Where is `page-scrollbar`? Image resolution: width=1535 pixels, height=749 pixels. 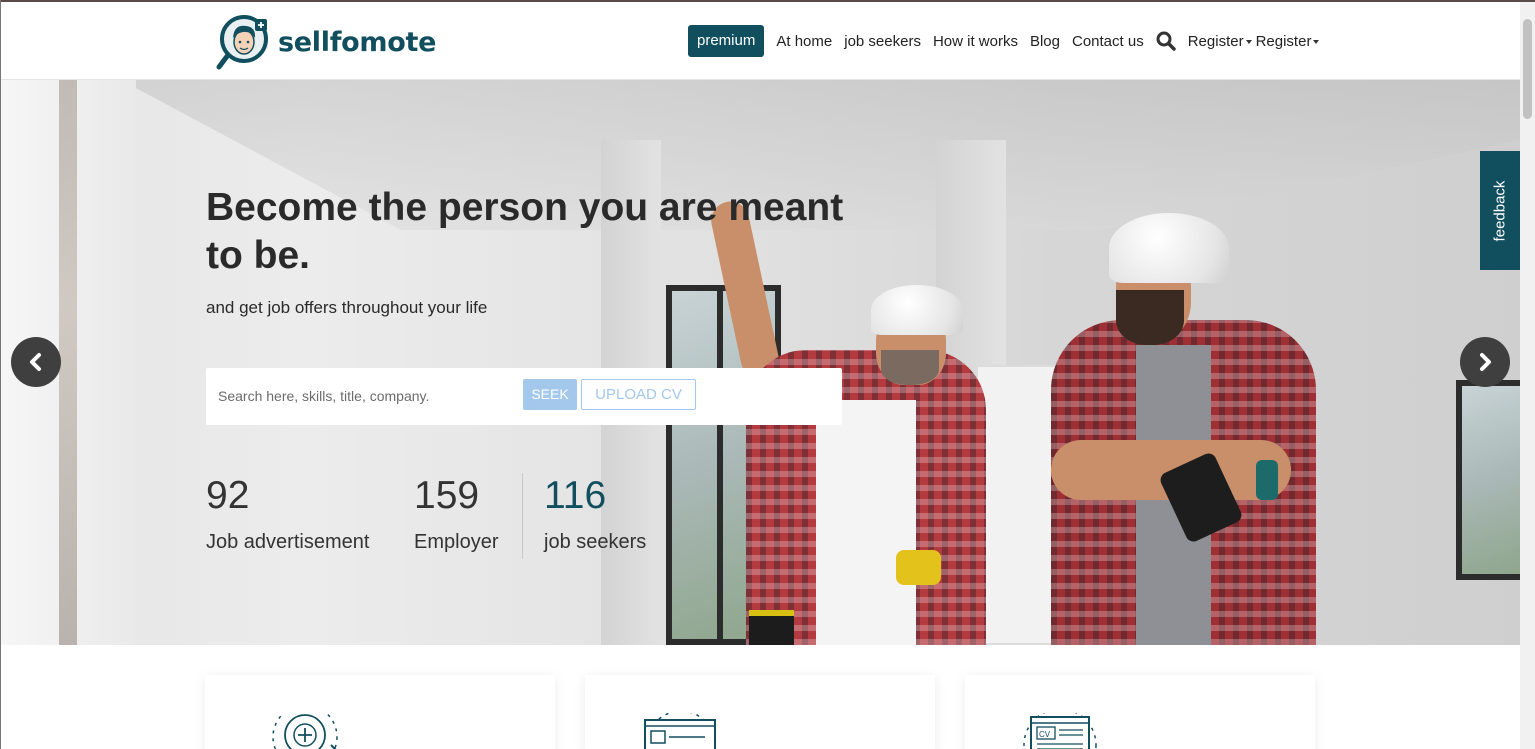 page-scrollbar is located at coordinates (1527, 375).